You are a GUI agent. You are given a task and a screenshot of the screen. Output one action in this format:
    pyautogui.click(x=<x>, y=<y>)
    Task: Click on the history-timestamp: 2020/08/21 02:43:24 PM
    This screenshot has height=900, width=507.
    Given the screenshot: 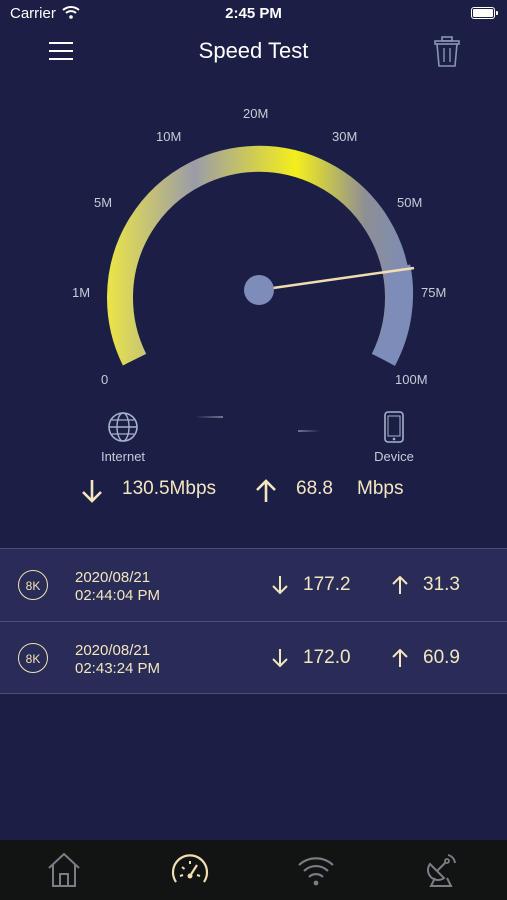 What is the action you would take?
    pyautogui.click(x=117, y=660)
    